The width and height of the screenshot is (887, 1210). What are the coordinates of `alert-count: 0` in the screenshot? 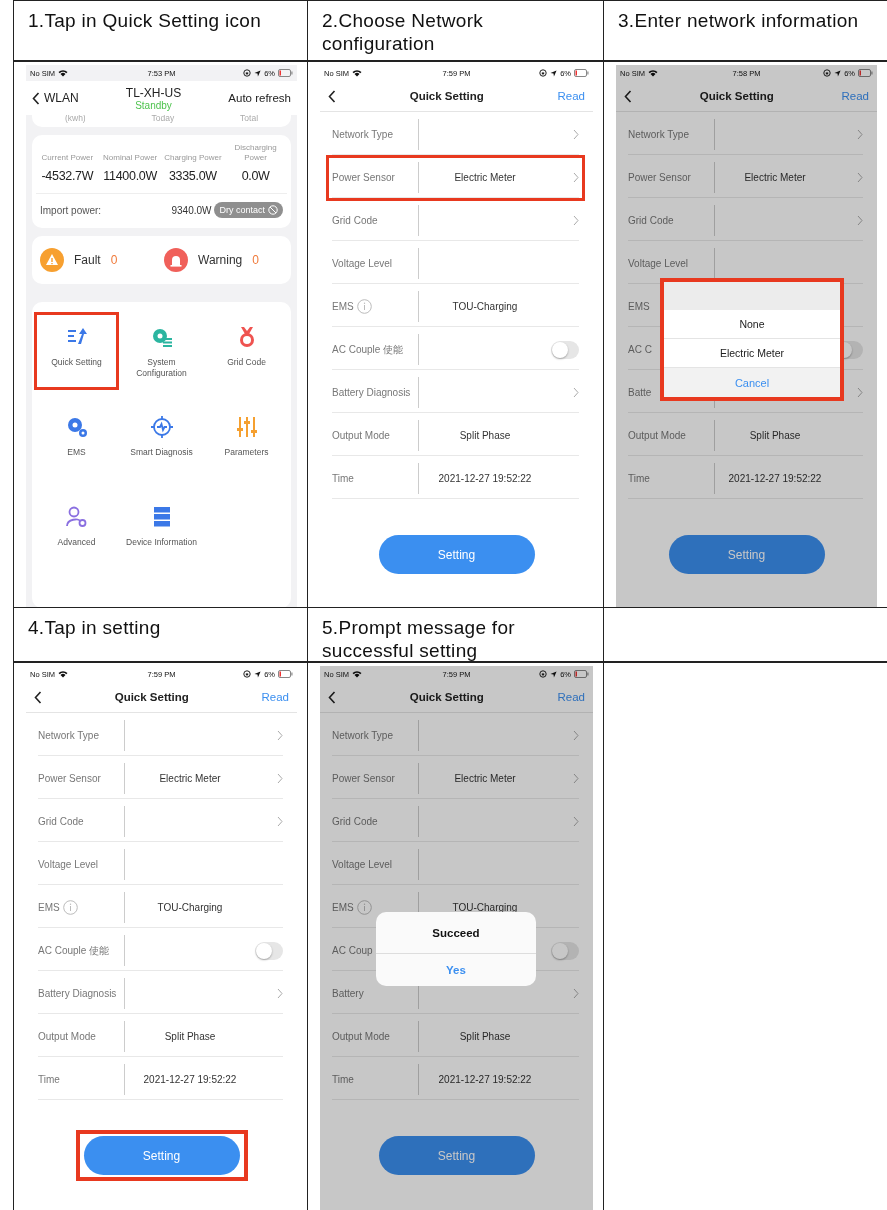 It's located at (255, 260).